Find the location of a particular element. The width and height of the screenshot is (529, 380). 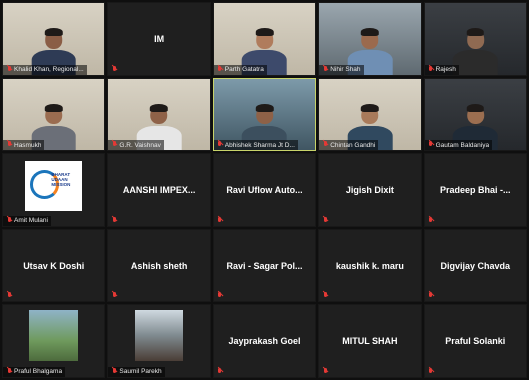

participant-display-name: Jayprakash Goel is located at coordinates (264, 341).